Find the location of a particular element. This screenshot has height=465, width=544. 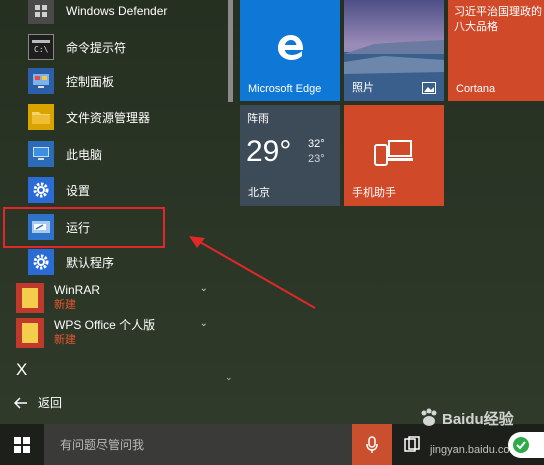

back-arrow-icon is located at coordinates (20, 402).